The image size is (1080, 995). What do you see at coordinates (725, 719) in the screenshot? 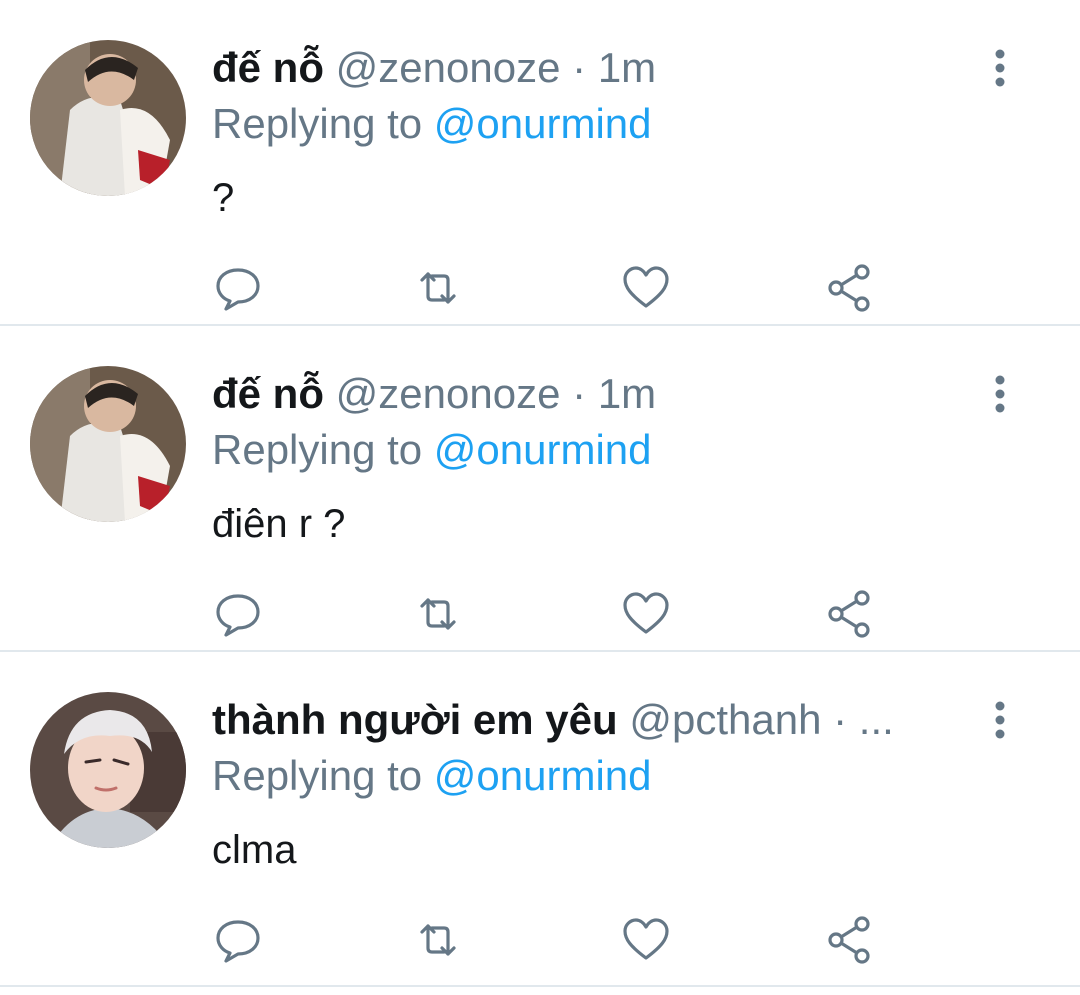
I see `user-handle: @pcthanh` at bounding box center [725, 719].